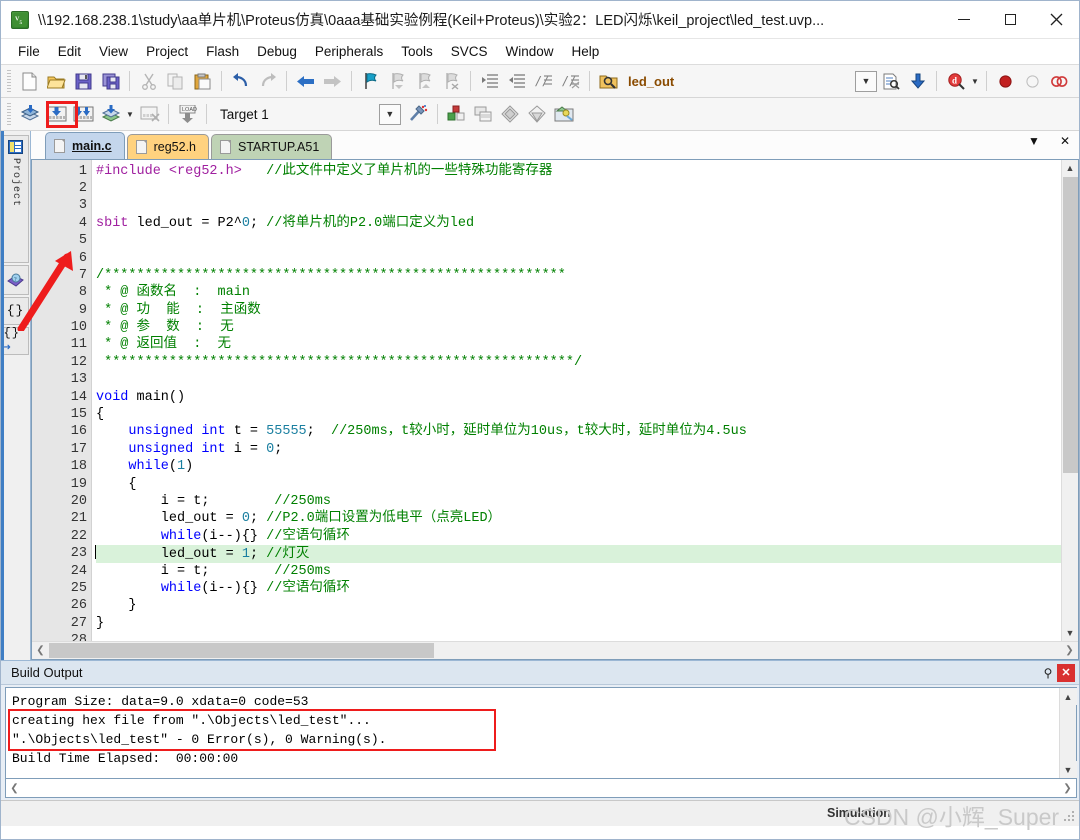  What do you see at coordinates (1069, 650) in the screenshot?
I see `scroll-right-arrow-icon: ❯` at bounding box center [1069, 650].